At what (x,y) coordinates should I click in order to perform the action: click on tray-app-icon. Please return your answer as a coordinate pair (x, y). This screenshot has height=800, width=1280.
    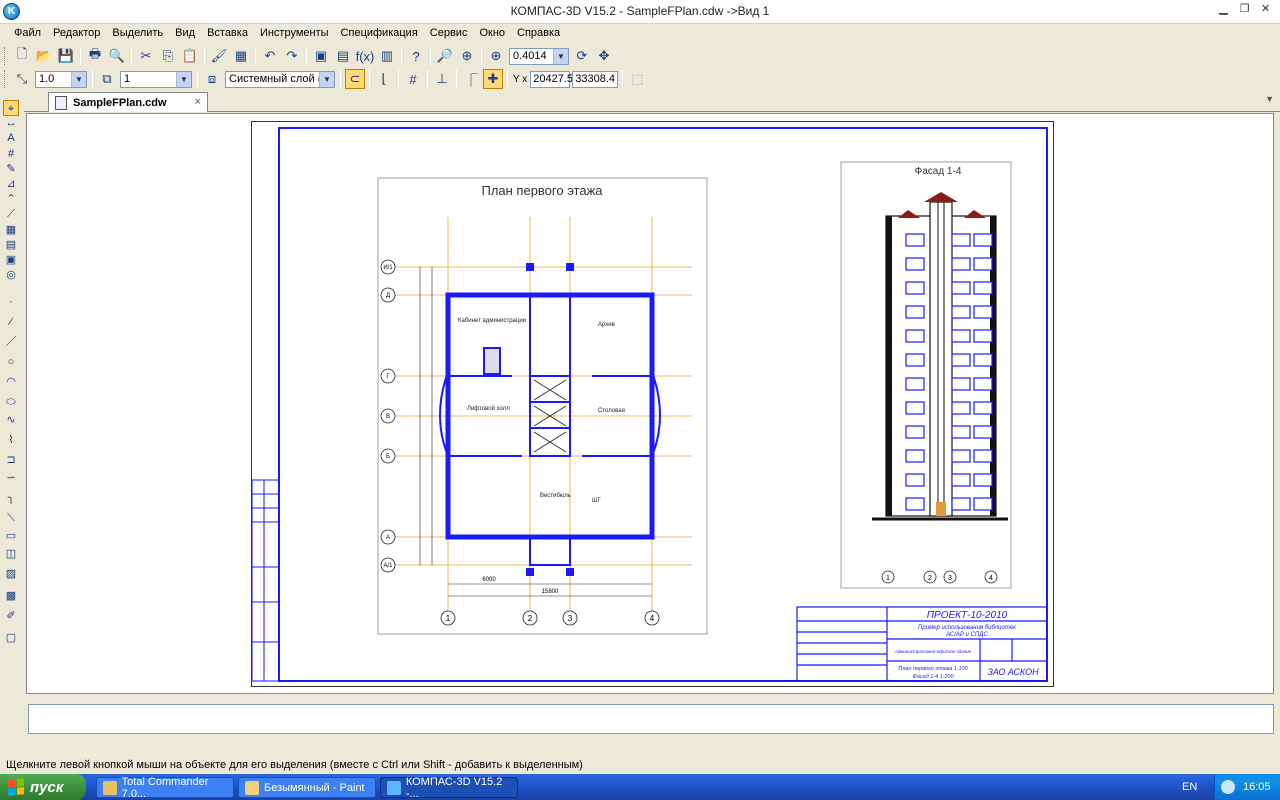
    Looking at the image, I should click on (1228, 787).